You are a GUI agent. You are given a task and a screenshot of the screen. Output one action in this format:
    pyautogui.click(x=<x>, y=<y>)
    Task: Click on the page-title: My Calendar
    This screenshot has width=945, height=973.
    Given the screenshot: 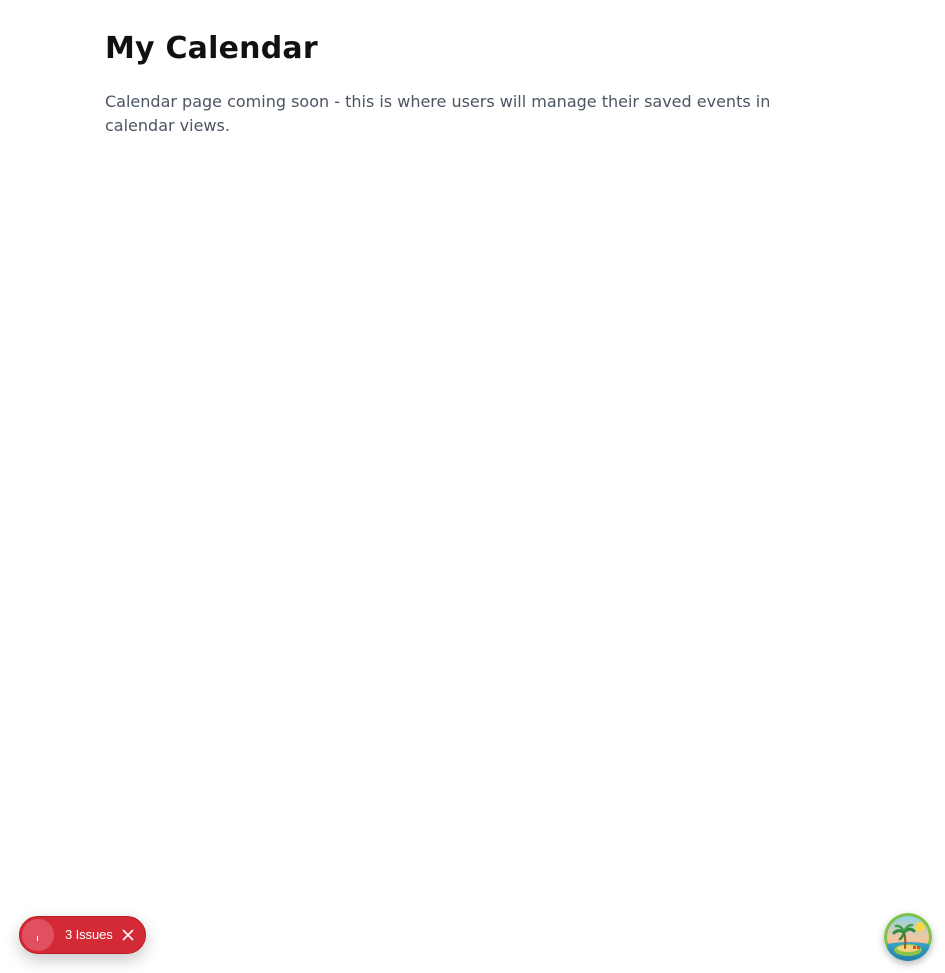 What is the action you would take?
    pyautogui.click(x=211, y=48)
    